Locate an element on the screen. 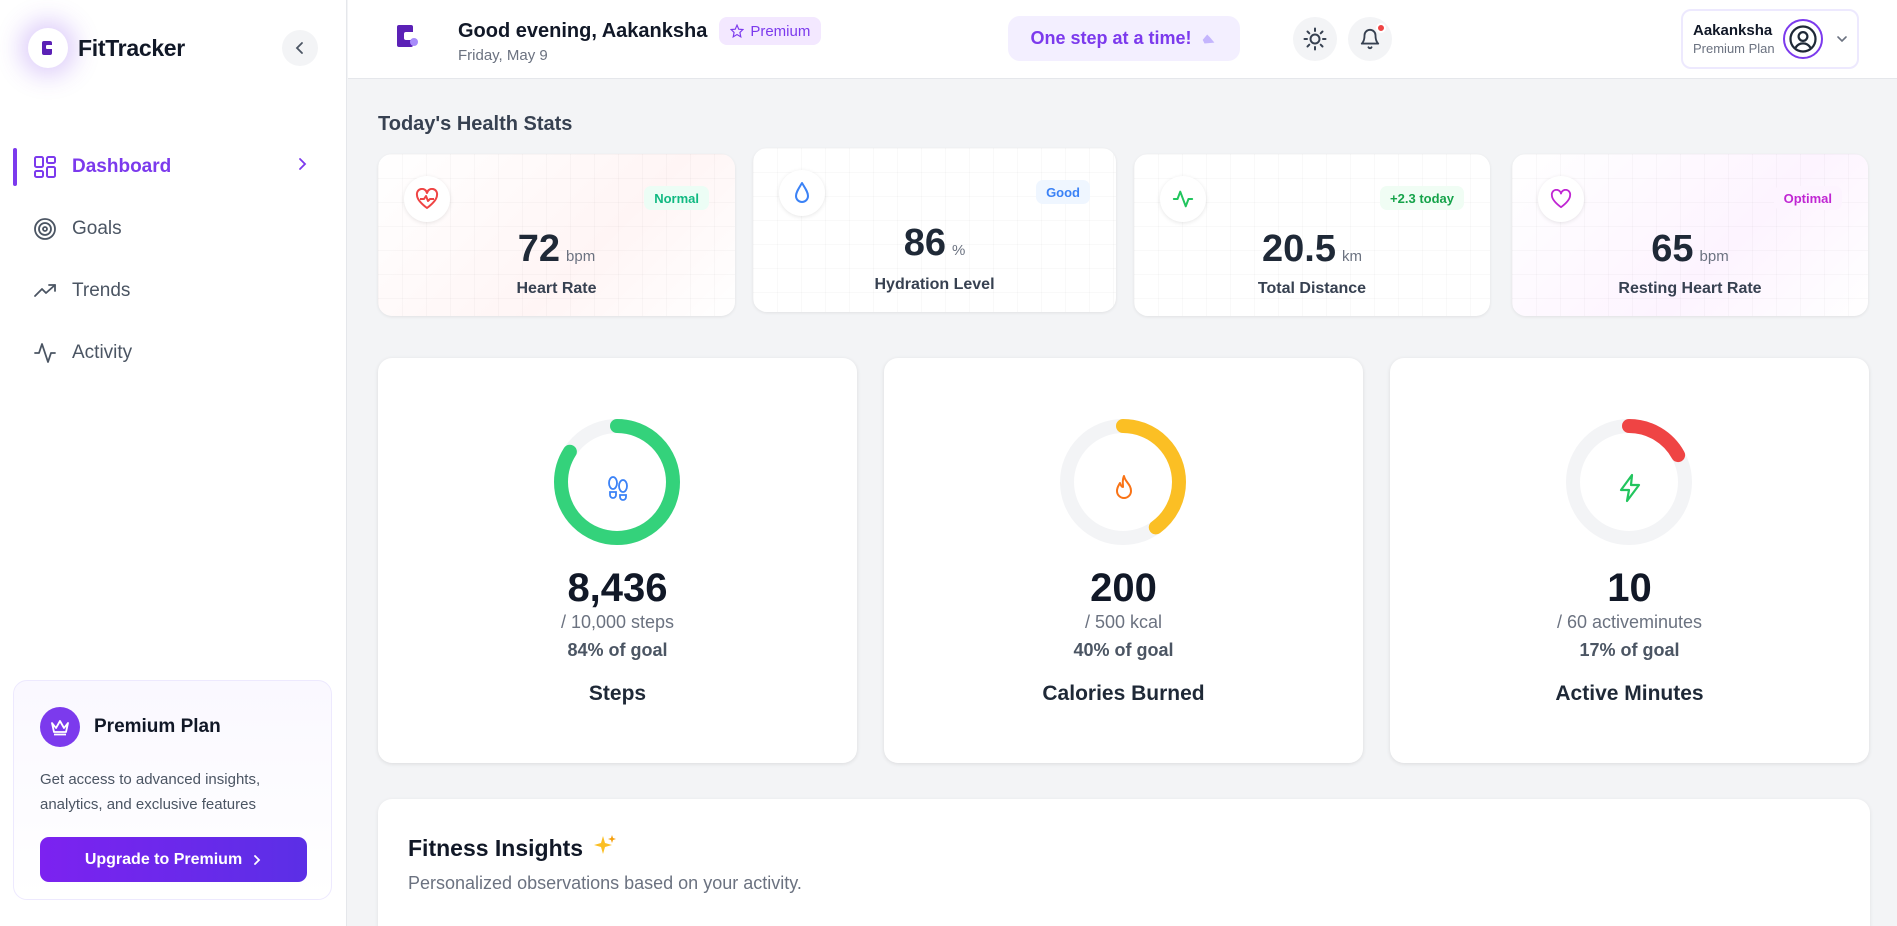 This screenshot has height=926, width=1897. notifications-button is located at coordinates (1370, 39).